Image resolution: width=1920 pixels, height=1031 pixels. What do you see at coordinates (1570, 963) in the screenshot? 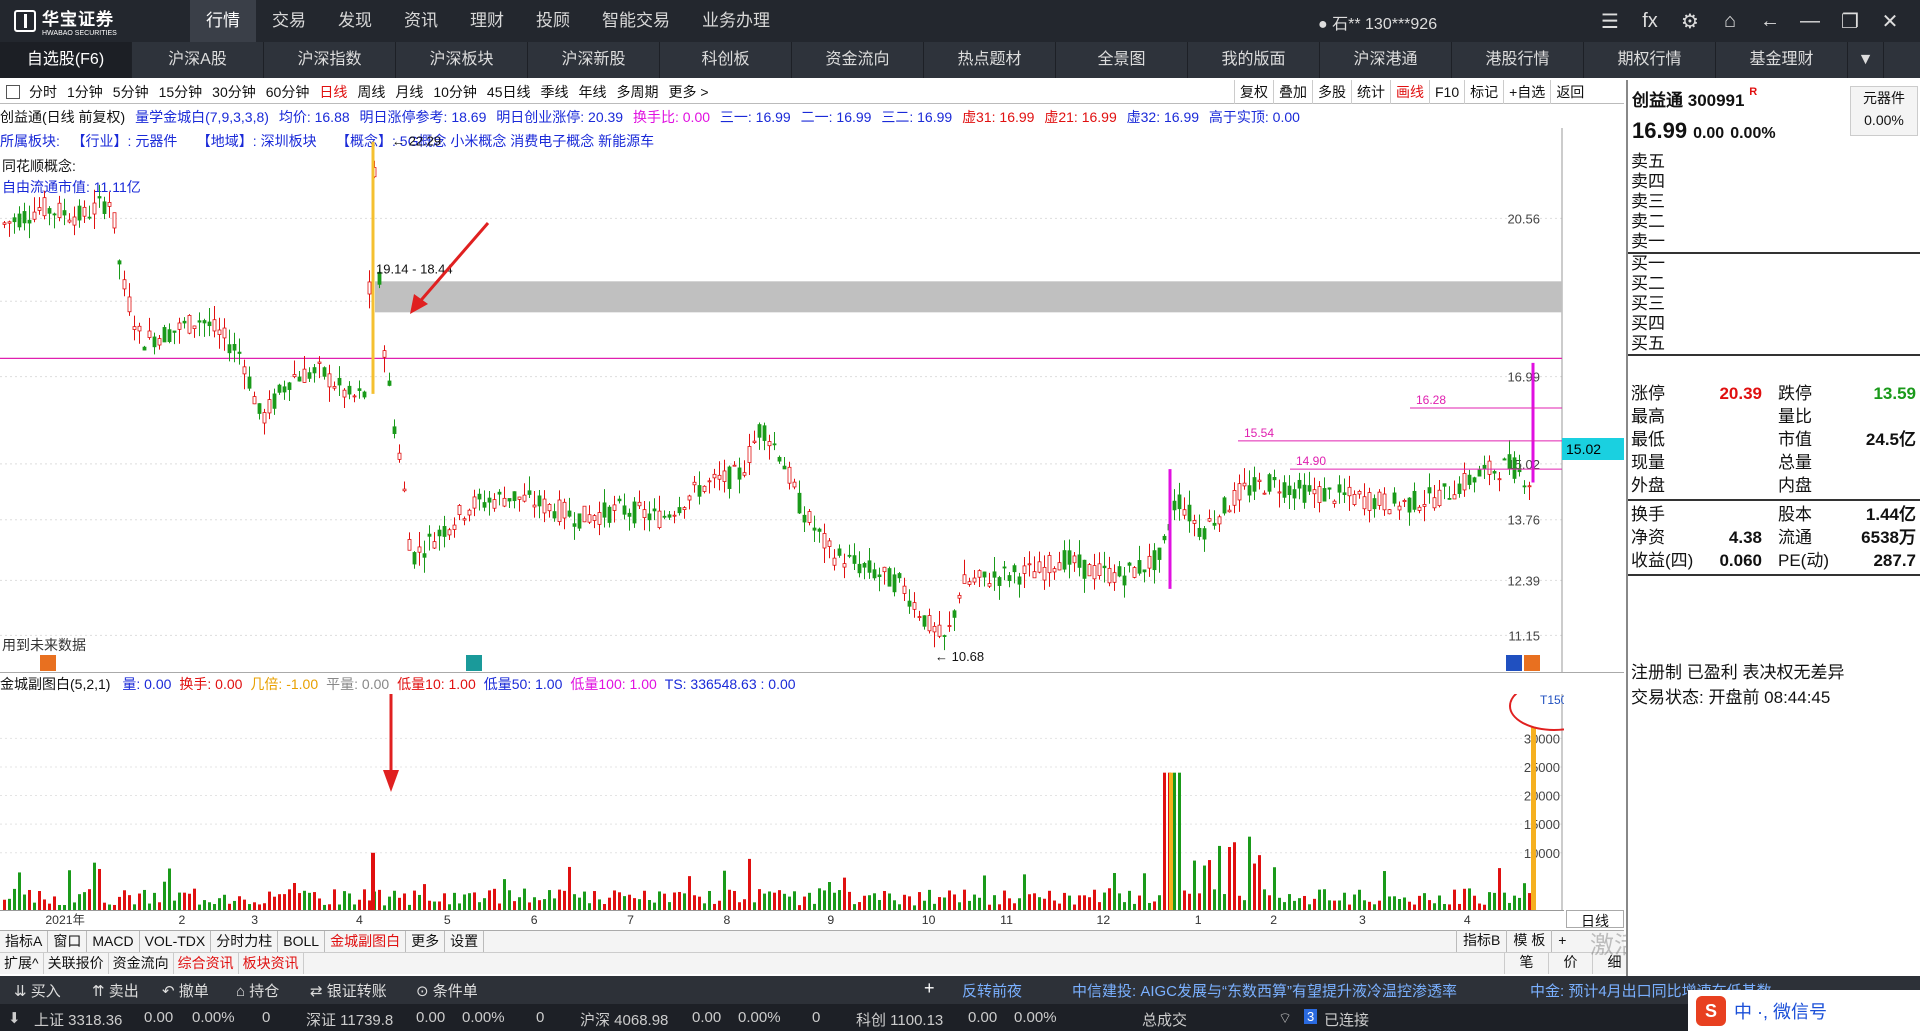
I see `info-right-tab: 价` at bounding box center [1570, 963].